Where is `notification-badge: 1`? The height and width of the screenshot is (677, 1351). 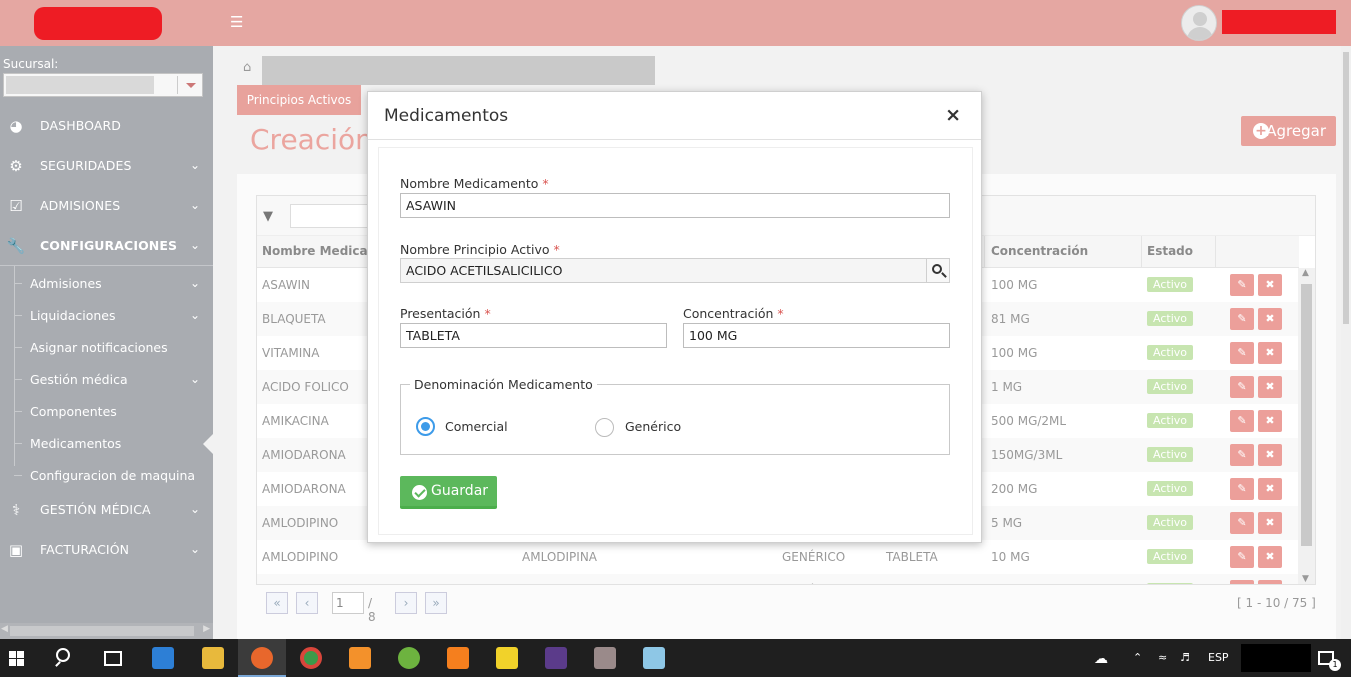 notification-badge: 1 is located at coordinates (1335, 665).